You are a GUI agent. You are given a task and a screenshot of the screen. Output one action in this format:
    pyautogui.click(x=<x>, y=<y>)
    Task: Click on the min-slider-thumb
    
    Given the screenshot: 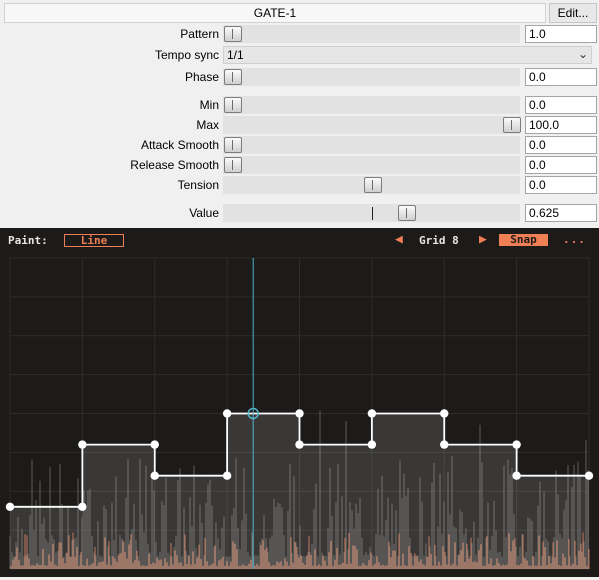 What is the action you would take?
    pyautogui.click(x=233, y=105)
    